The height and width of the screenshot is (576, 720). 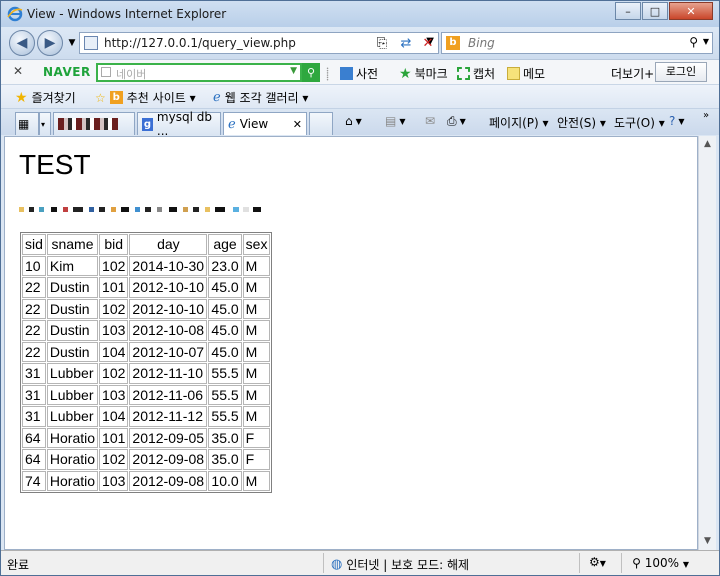 What do you see at coordinates (706, 115) in the screenshot?
I see `toolbar-overflow-icon: »` at bounding box center [706, 115].